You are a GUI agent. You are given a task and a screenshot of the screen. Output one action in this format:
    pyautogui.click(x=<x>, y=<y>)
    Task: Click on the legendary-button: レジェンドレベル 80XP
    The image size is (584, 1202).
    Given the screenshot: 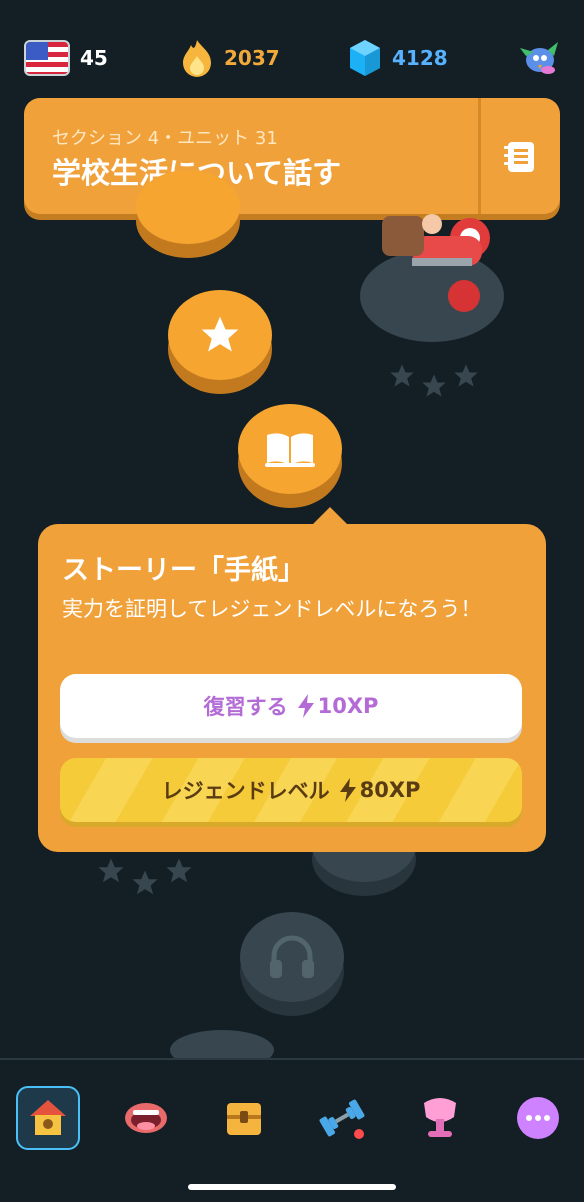 What is the action you would take?
    pyautogui.click(x=291, y=790)
    